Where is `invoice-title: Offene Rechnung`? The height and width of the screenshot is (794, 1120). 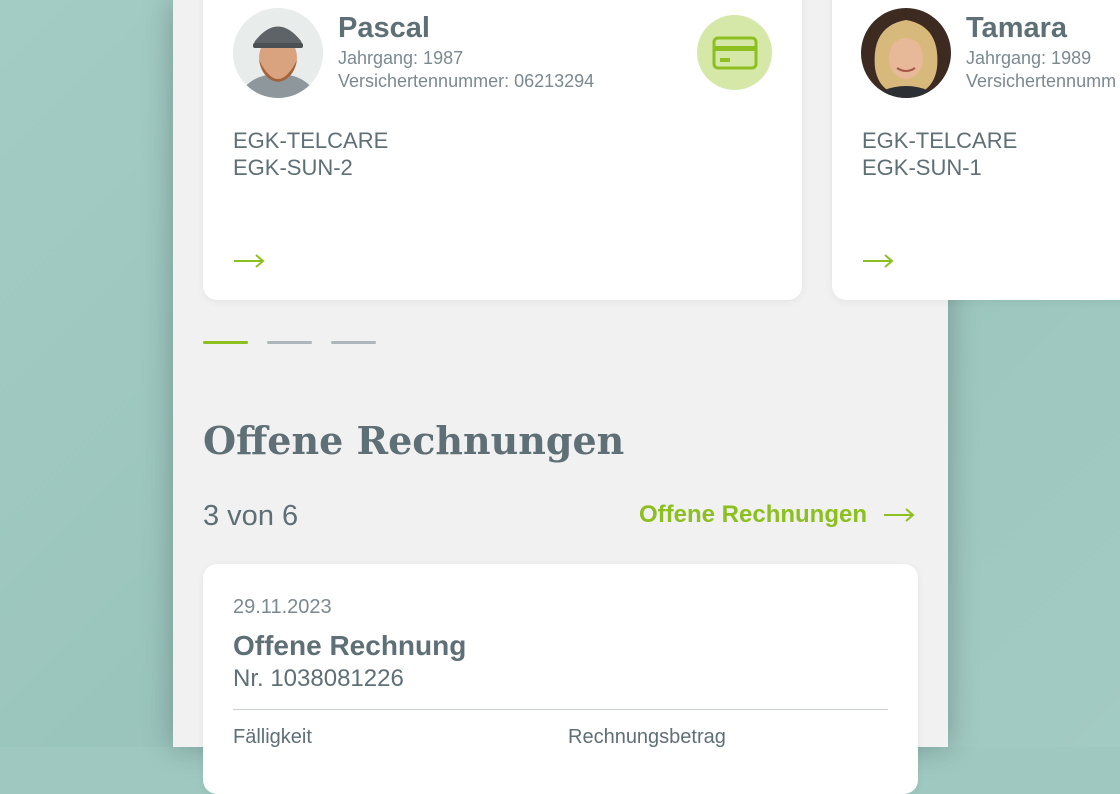 invoice-title: Offene Rechnung is located at coordinates (350, 645).